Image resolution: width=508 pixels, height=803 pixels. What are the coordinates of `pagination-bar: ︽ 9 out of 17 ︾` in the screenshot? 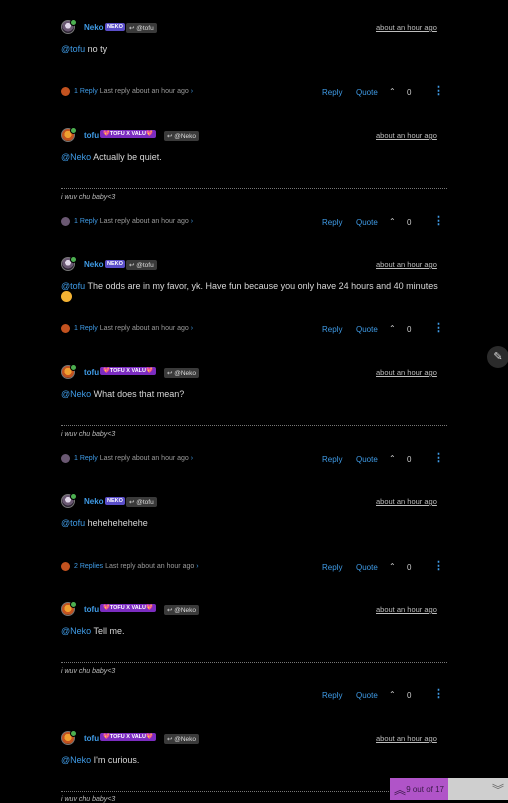 It's located at (449, 789).